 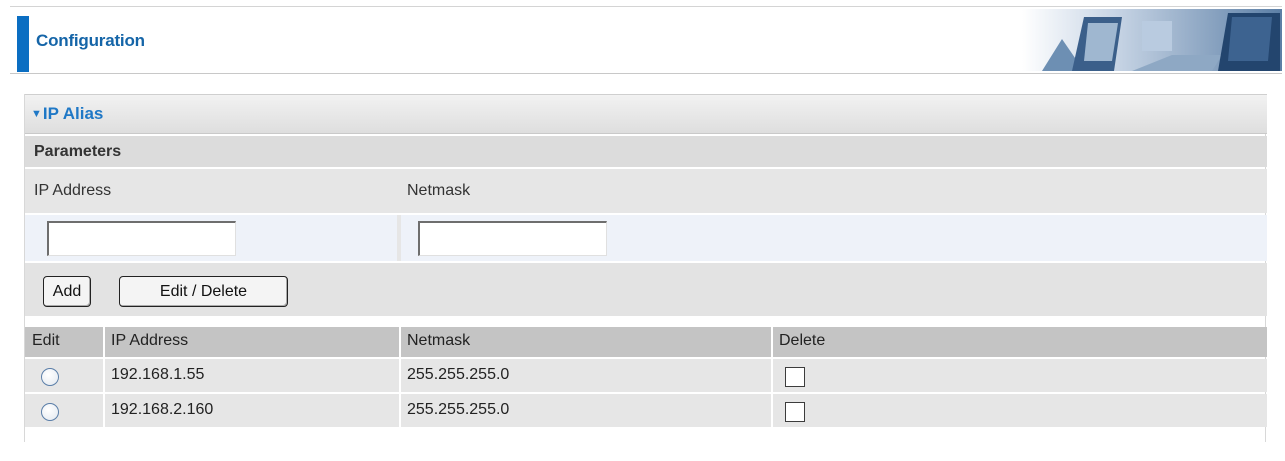 I want to click on ip-address-input, so click(x=141, y=238).